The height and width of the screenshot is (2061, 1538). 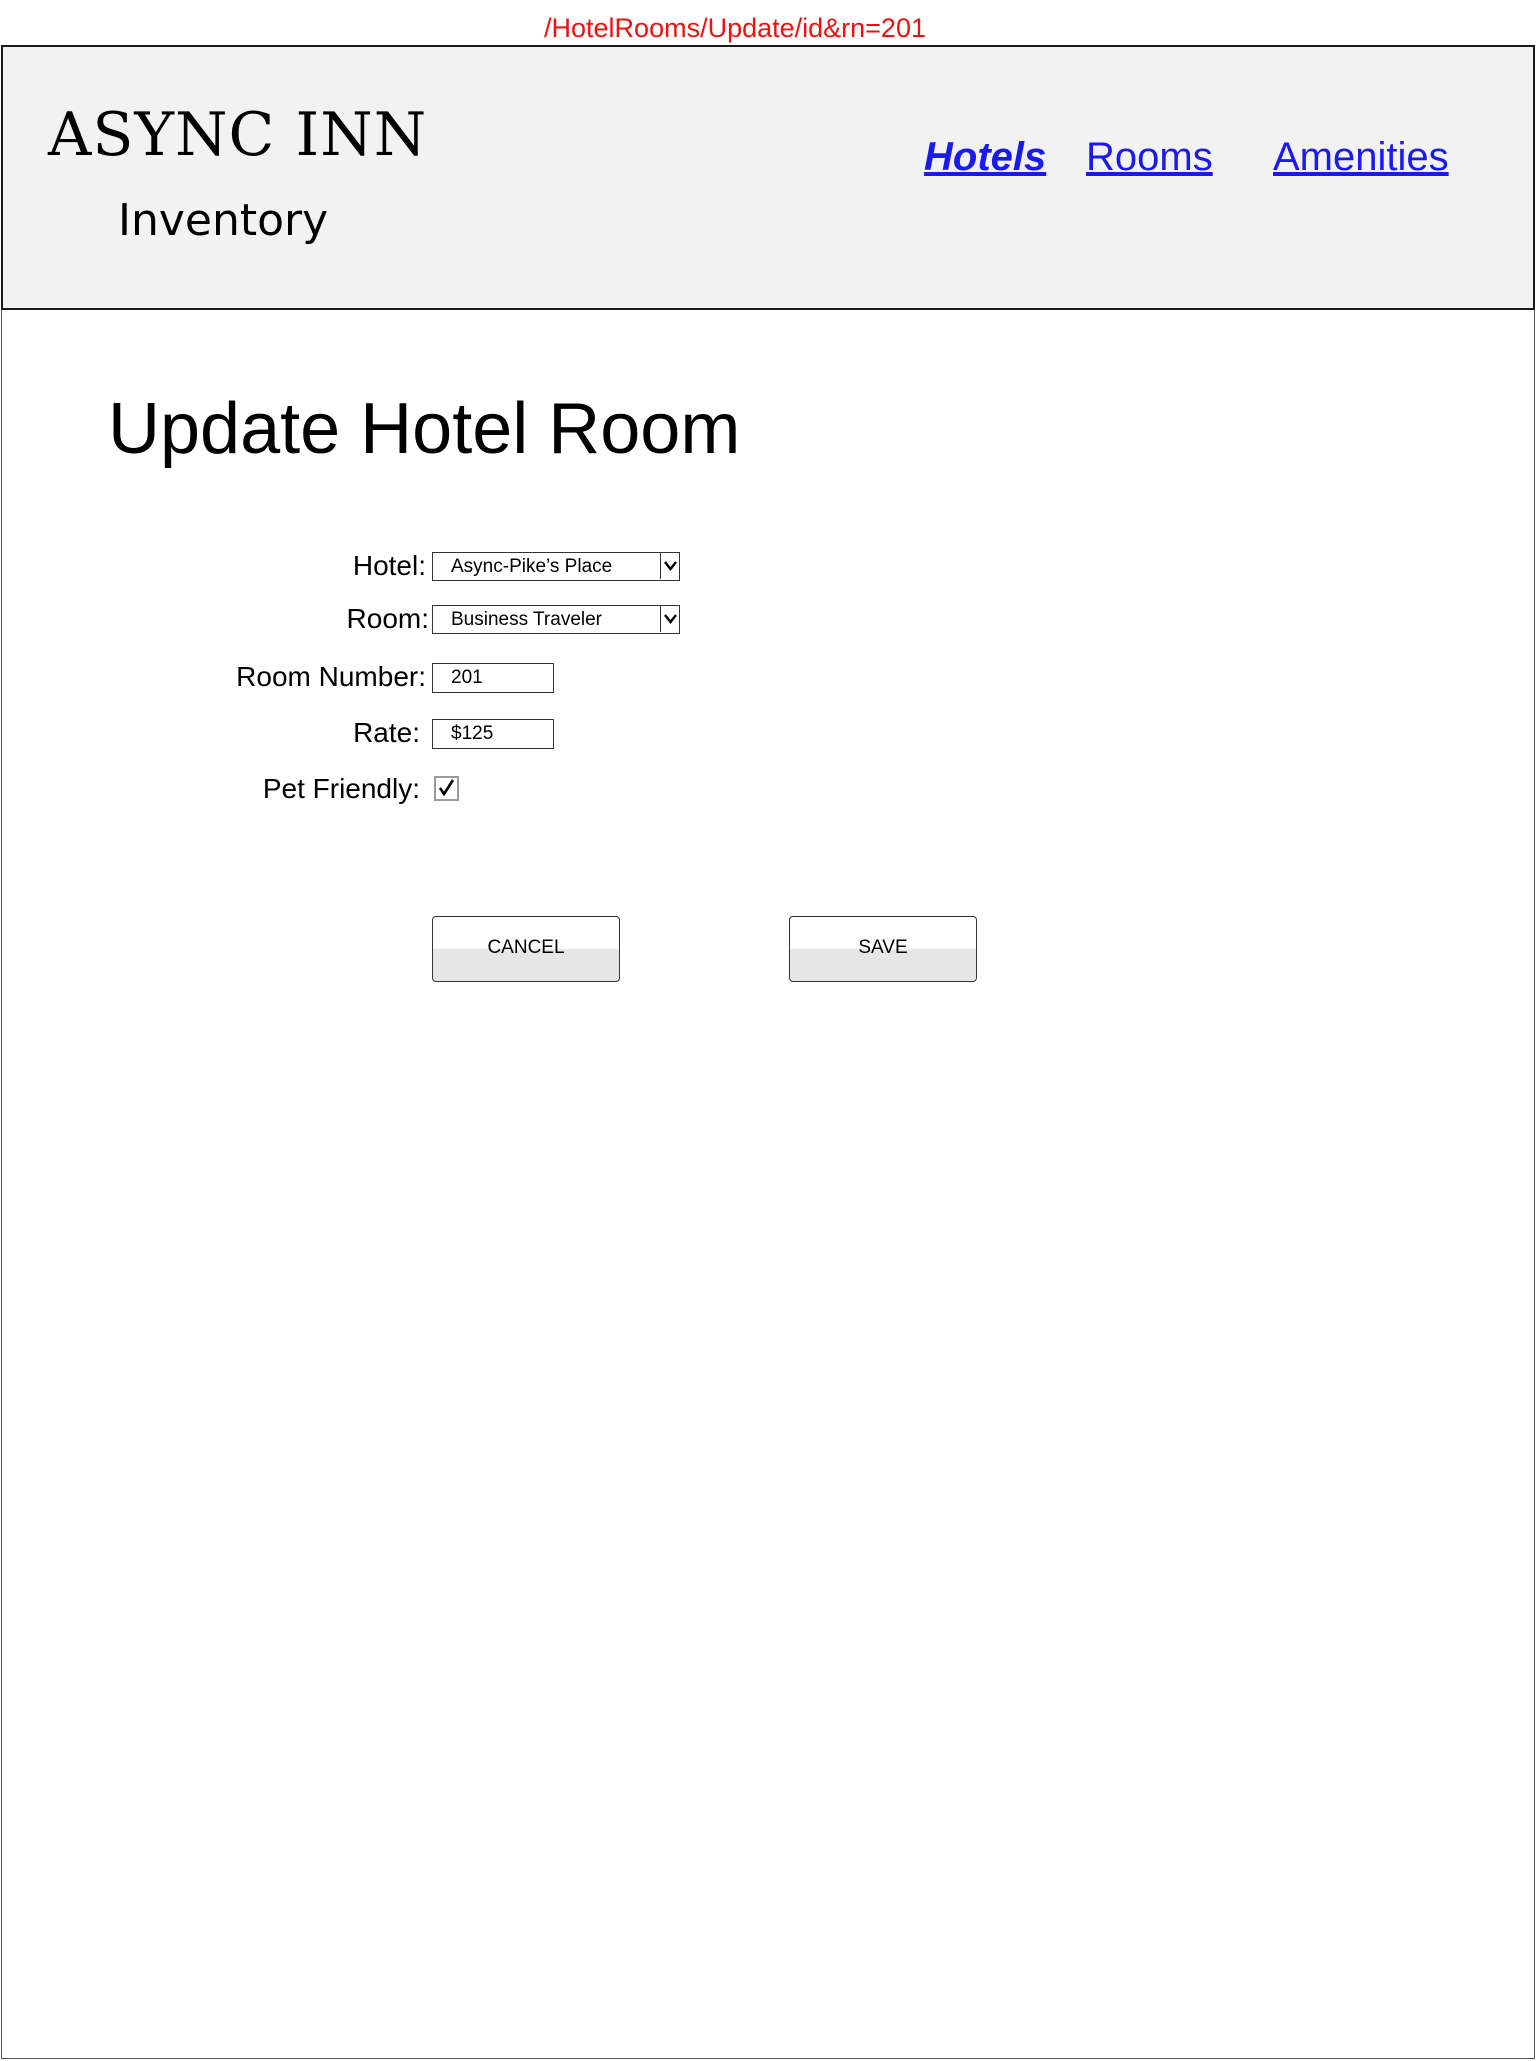 I want to click on hotel-select: Async-Pike’s Place, so click(x=556, y=566).